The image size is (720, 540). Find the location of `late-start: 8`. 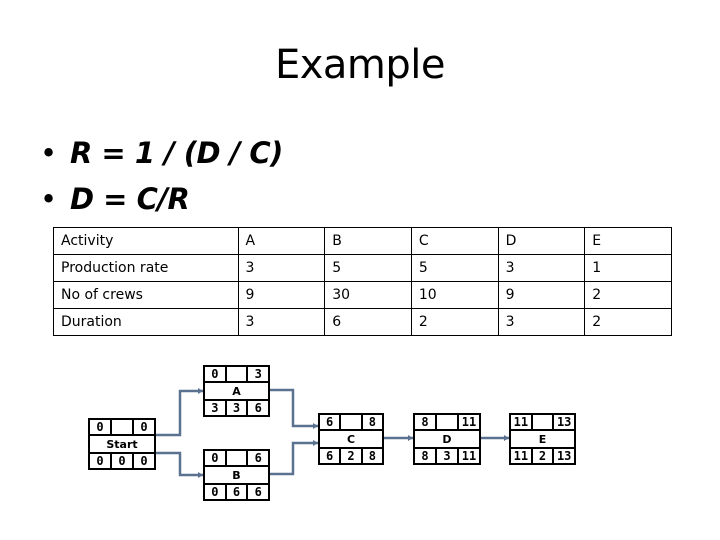

late-start: 8 is located at coordinates (425, 456).